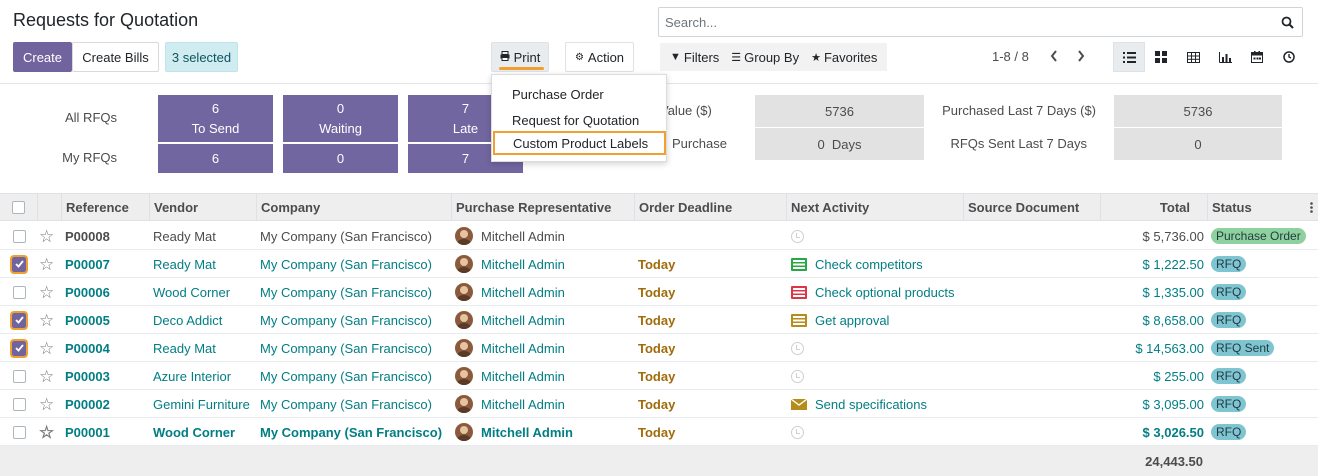 The image size is (1318, 476). Describe the element at coordinates (1287, 22) in the screenshot. I see `search-icon` at that location.